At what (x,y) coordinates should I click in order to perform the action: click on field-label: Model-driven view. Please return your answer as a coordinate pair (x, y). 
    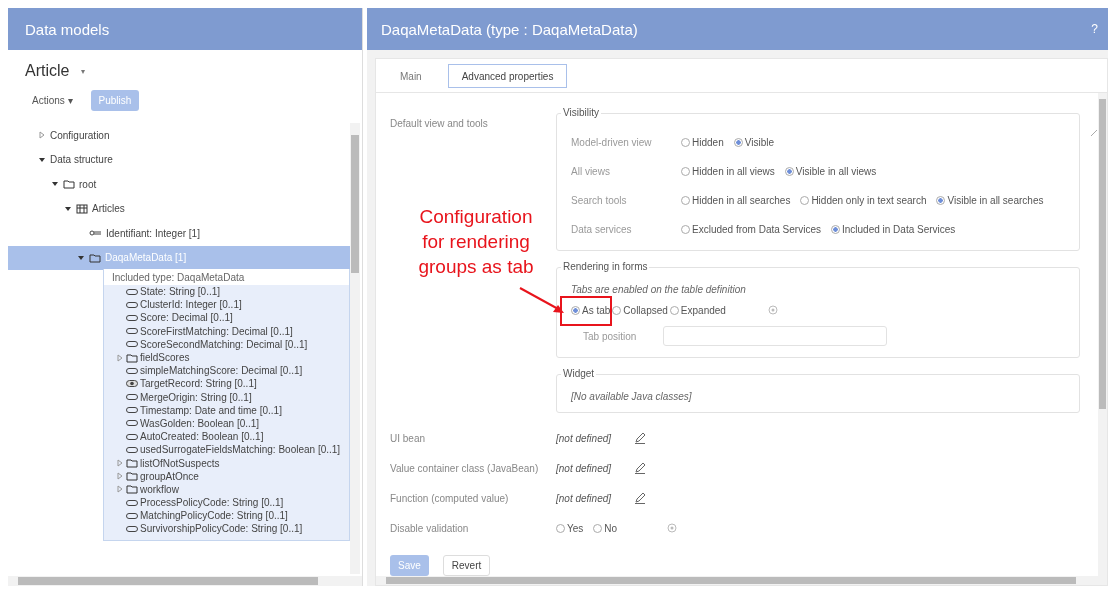
    Looking at the image, I should click on (612, 142).